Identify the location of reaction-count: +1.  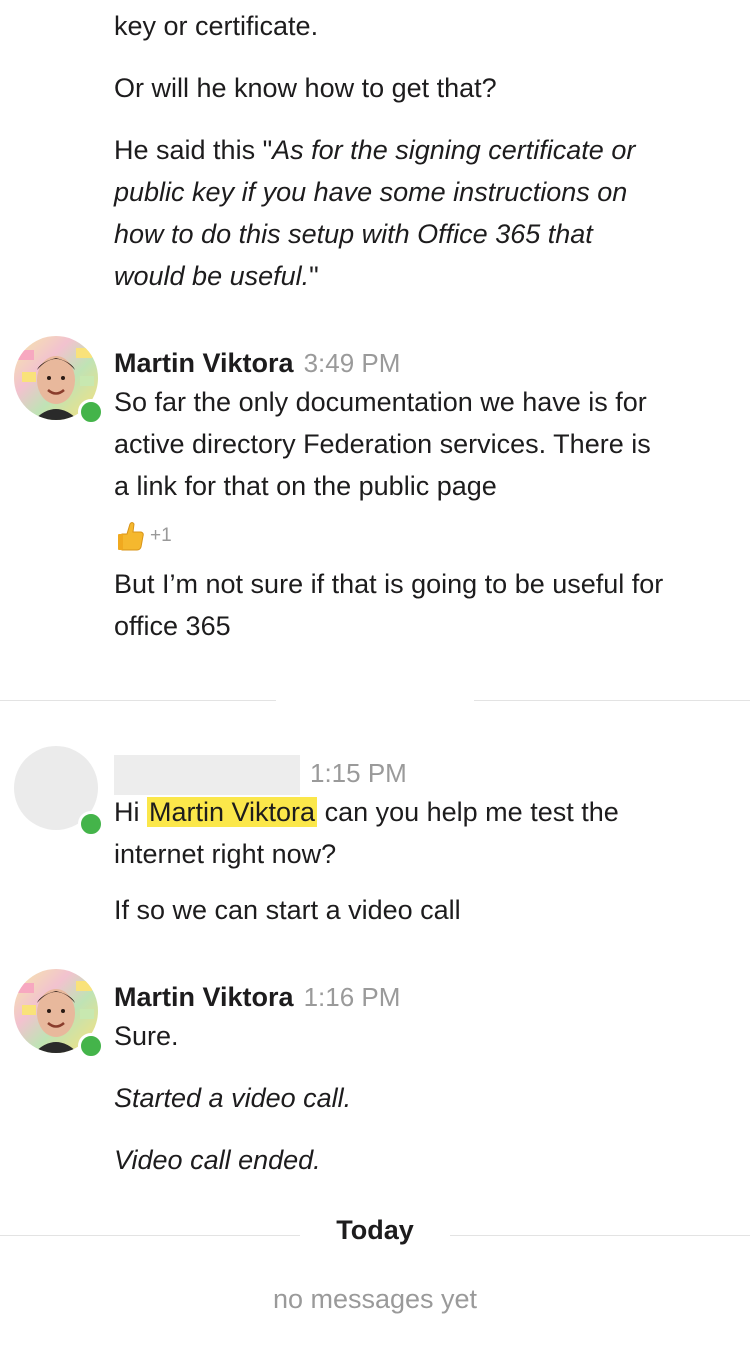
(161, 535).